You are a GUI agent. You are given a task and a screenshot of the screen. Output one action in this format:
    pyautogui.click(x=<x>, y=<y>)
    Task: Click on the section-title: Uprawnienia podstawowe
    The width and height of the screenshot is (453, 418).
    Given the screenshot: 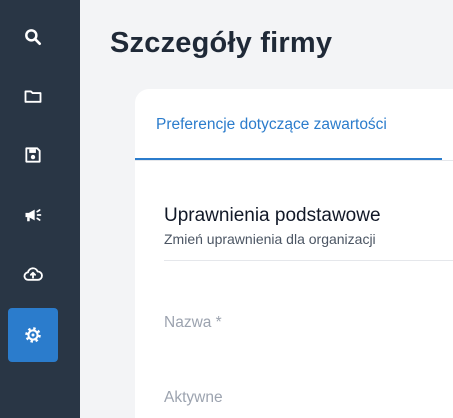 What is the action you would take?
    pyautogui.click(x=272, y=215)
    